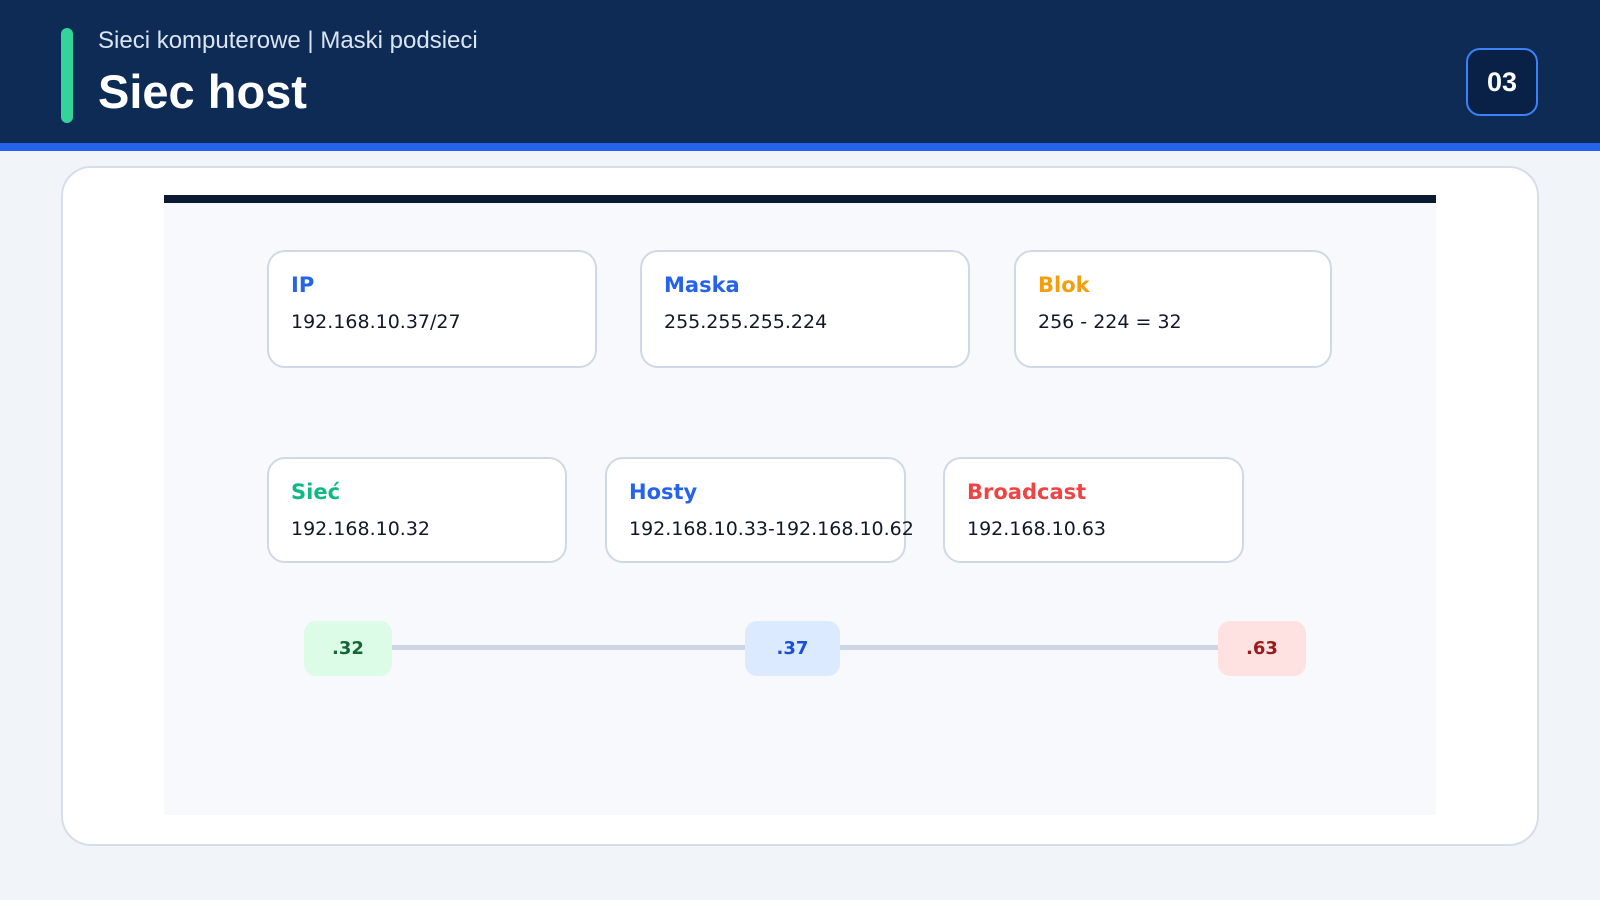 Image resolution: width=1600 pixels, height=900 pixels. What do you see at coordinates (663, 492) in the screenshot?
I see `hosts-label: Hosty` at bounding box center [663, 492].